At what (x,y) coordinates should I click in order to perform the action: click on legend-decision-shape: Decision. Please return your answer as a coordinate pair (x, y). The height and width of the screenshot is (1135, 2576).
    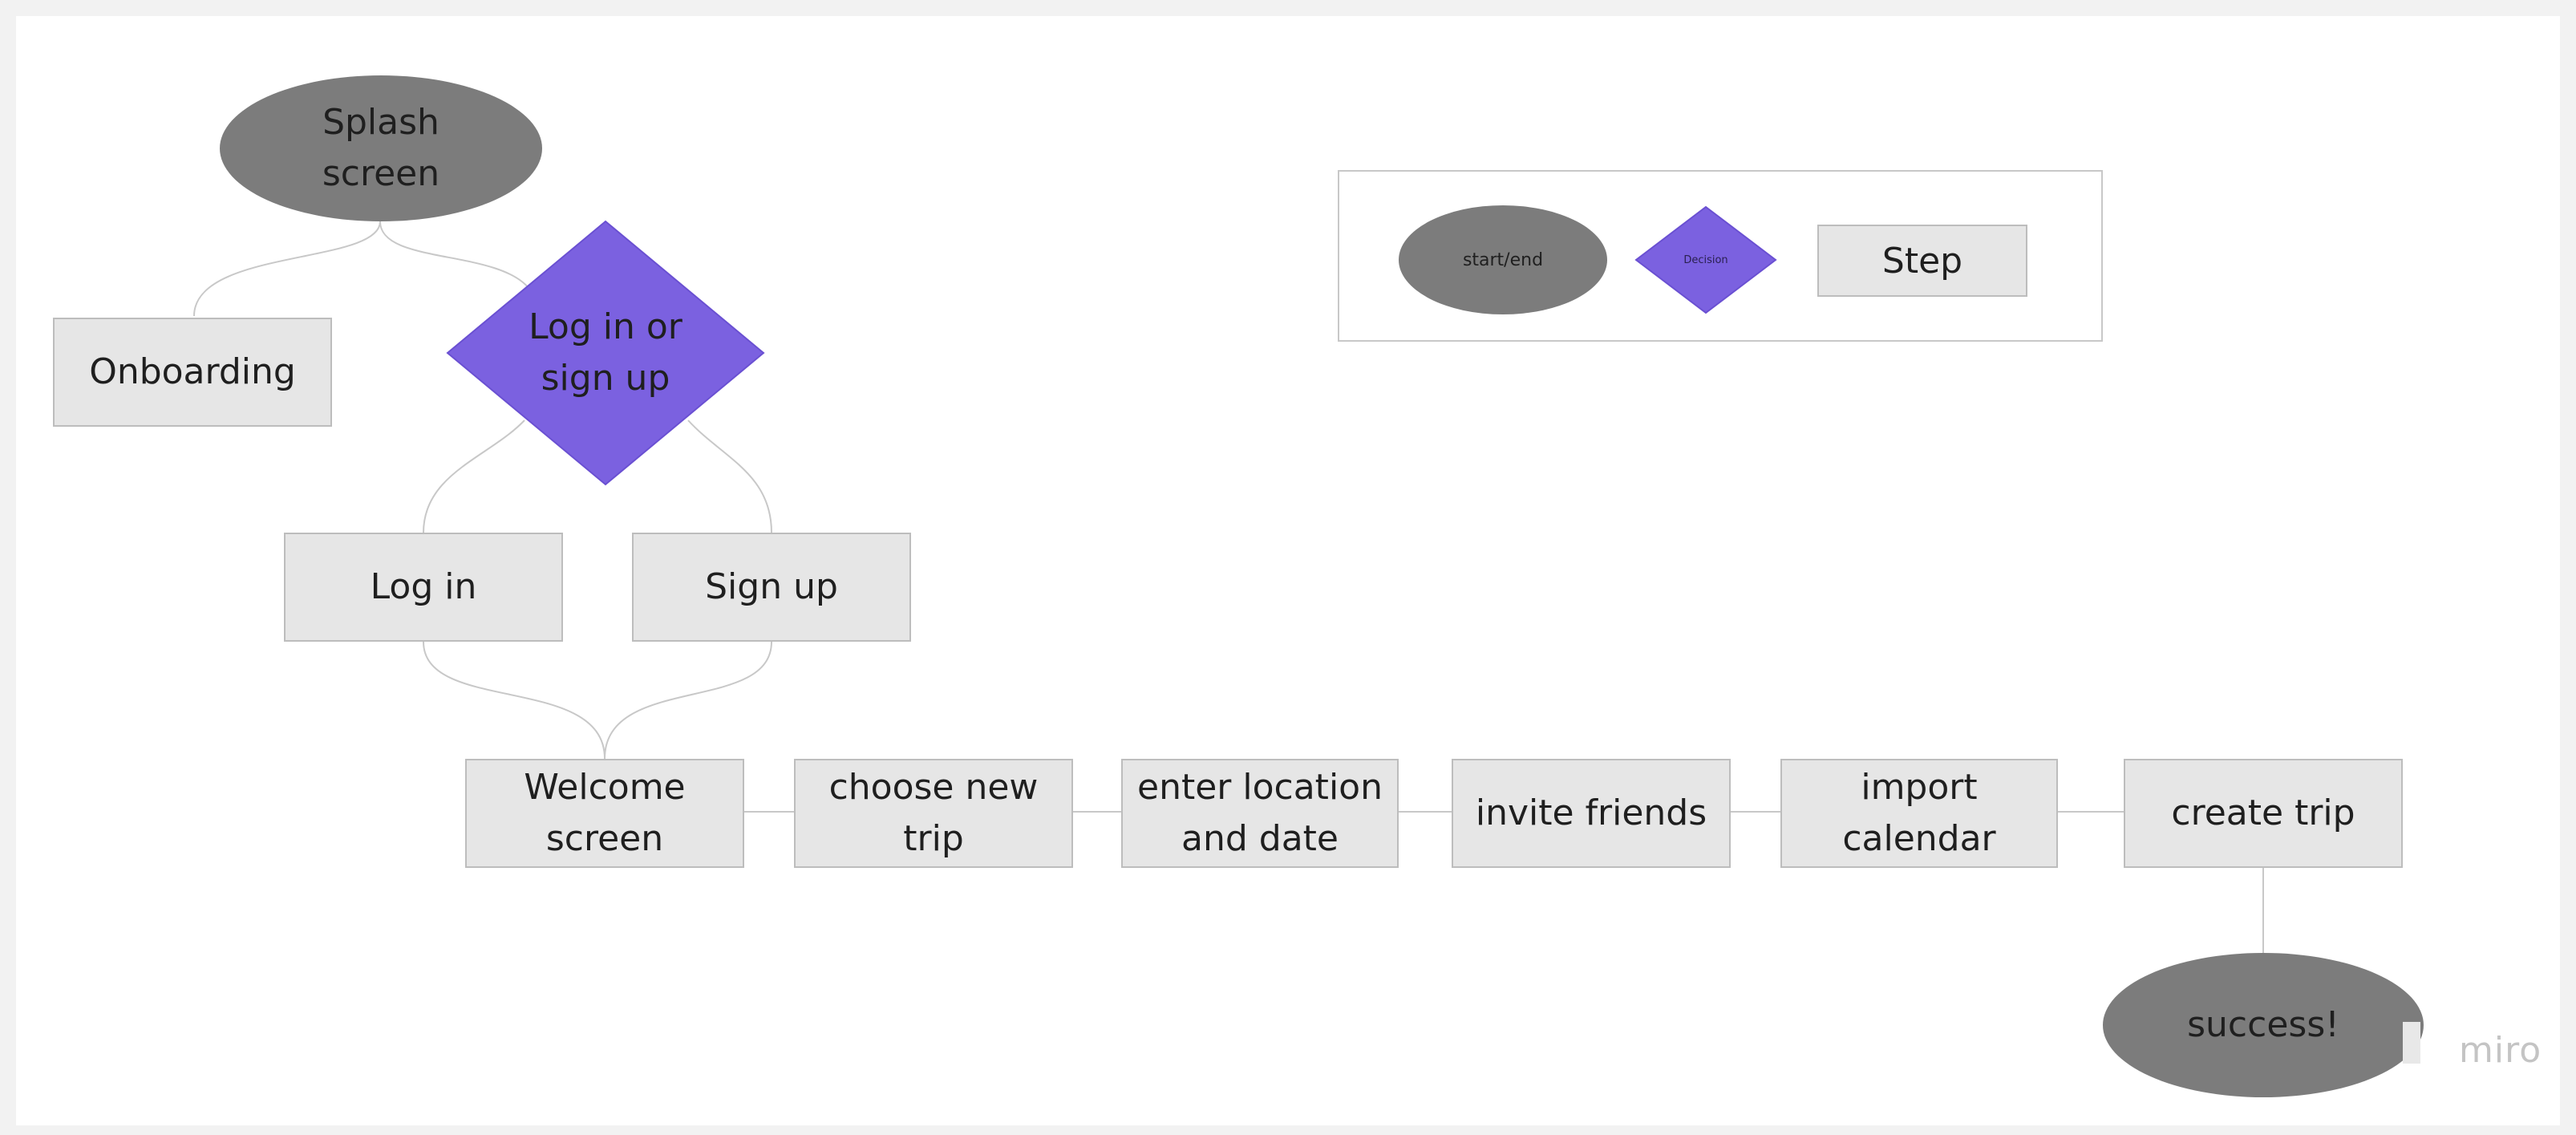
    Looking at the image, I should click on (1705, 259).